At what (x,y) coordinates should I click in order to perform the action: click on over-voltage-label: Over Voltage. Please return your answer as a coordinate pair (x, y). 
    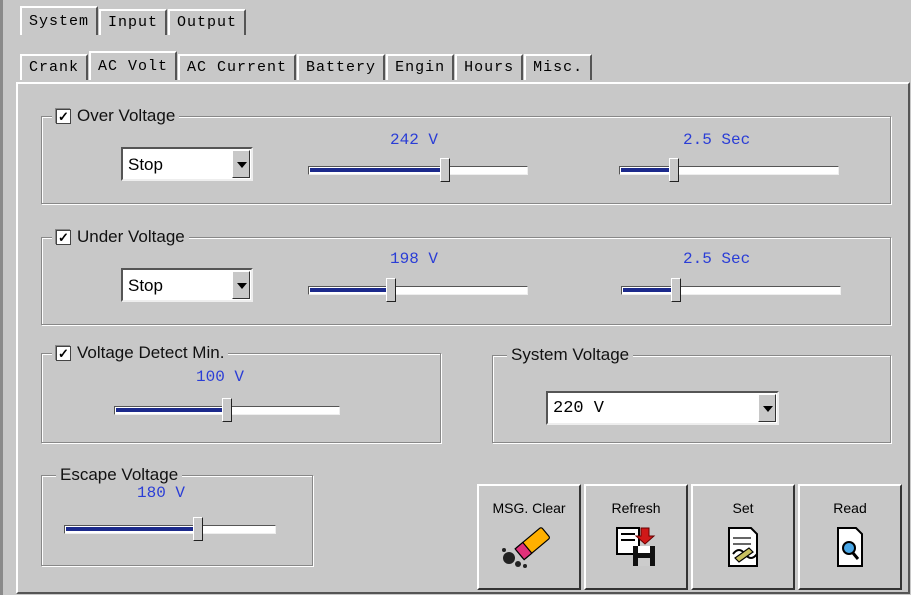
    Looking at the image, I should click on (126, 115).